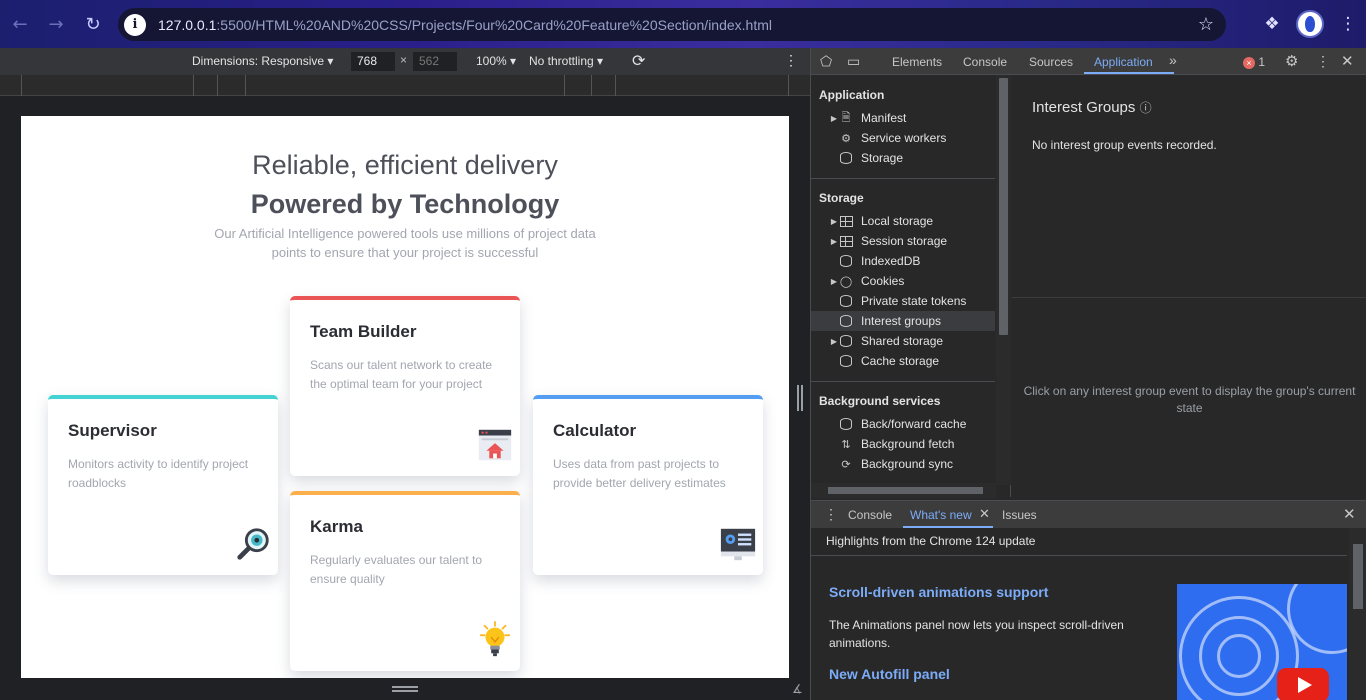 This screenshot has height=700, width=1366. What do you see at coordinates (1262, 62) in the screenshot?
I see `error-count: 1` at bounding box center [1262, 62].